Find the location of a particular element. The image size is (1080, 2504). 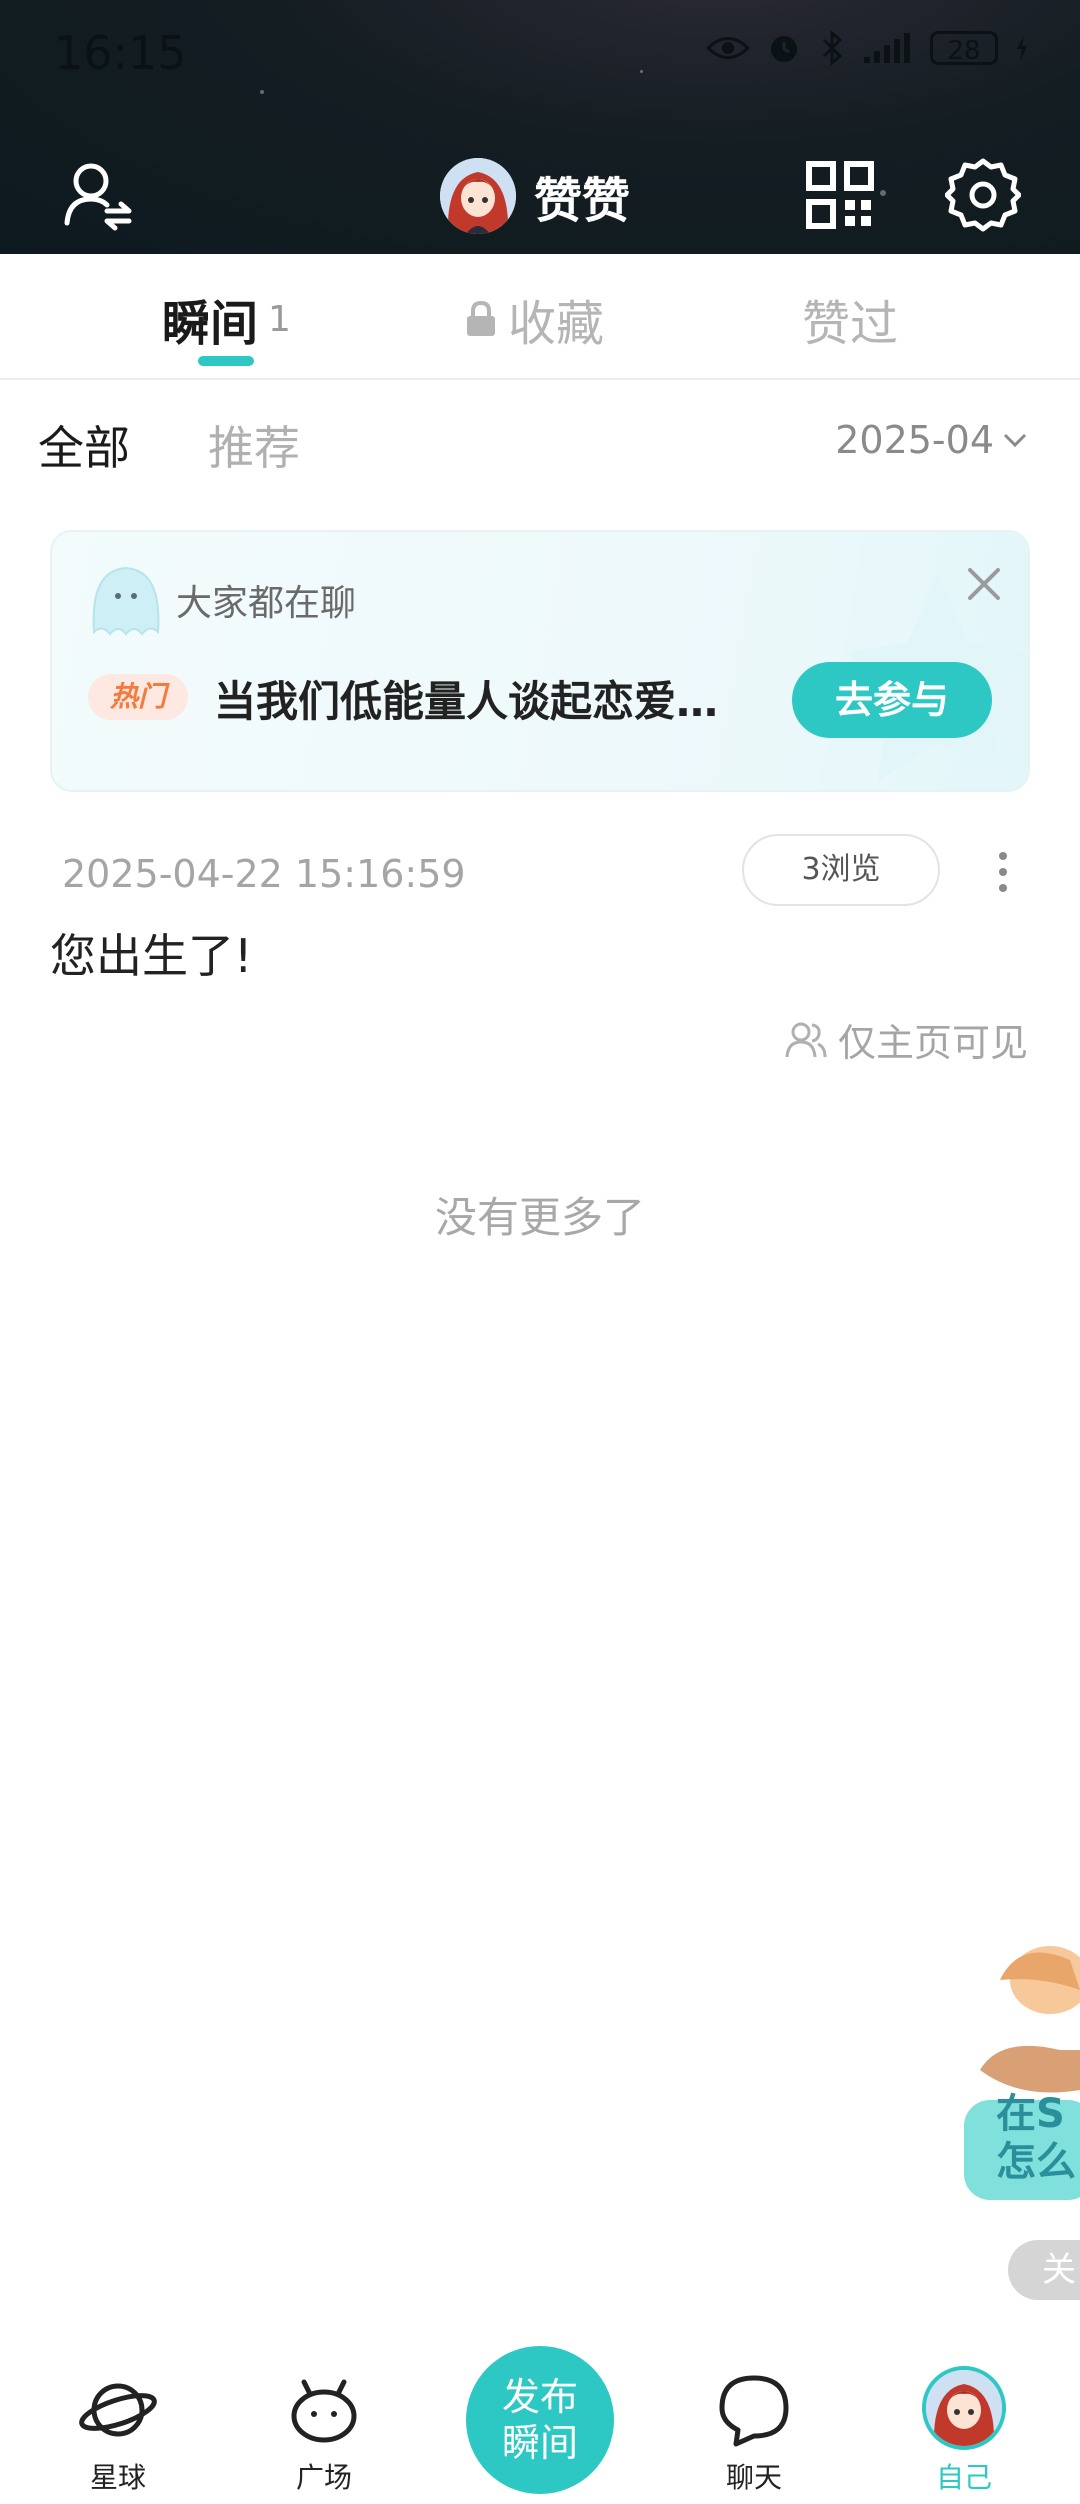

status-bar: 16:15 28 is located at coordinates (540, 50).